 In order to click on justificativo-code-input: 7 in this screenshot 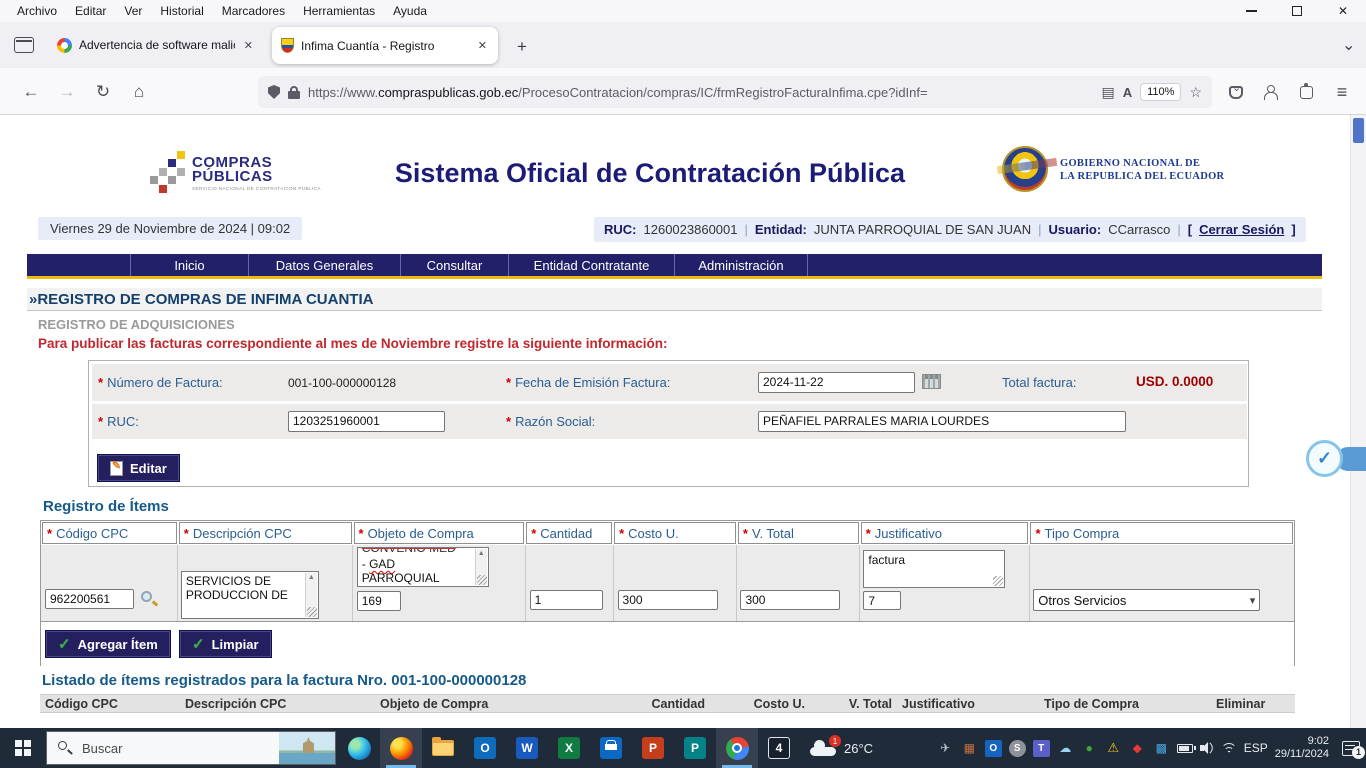, I will do `click(882, 600)`.